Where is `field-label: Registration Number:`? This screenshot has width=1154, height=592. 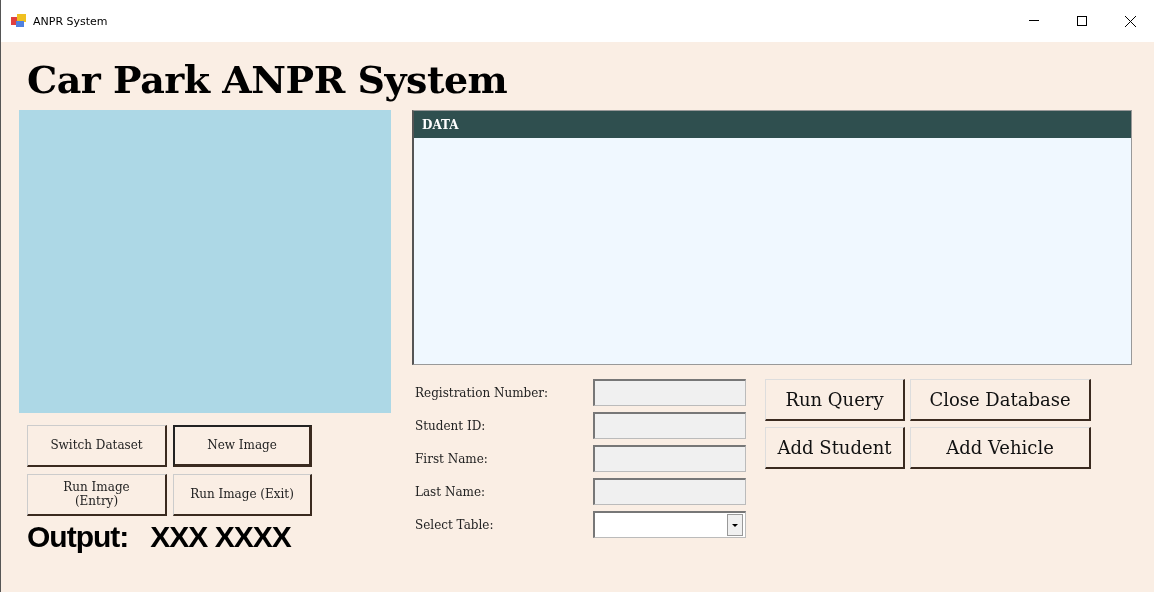
field-label: Registration Number: is located at coordinates (482, 392).